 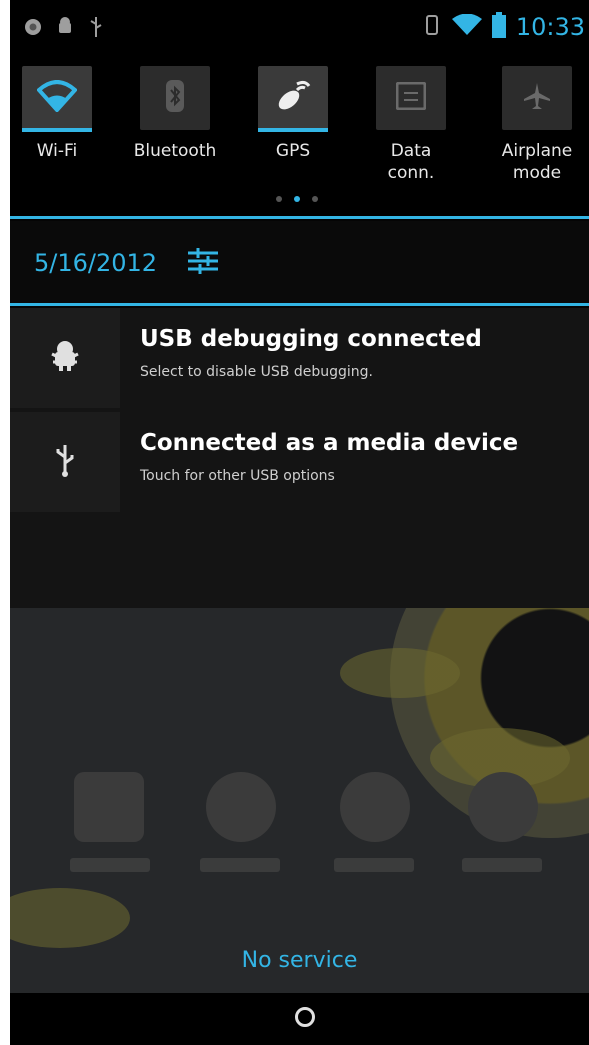 I want to click on camera-app-icon, so click(x=109, y=807).